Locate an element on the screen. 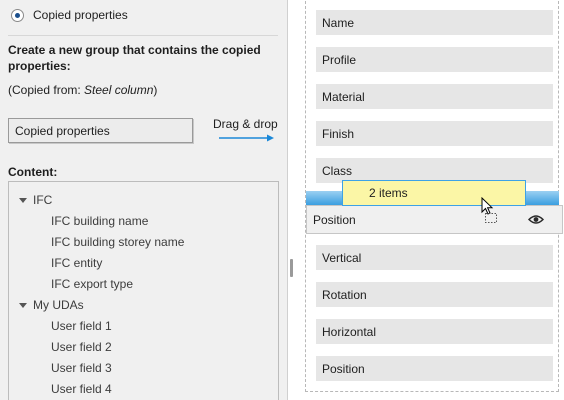 This screenshot has width=564, height=400. property-item-rotation: Rotation is located at coordinates (434, 294).